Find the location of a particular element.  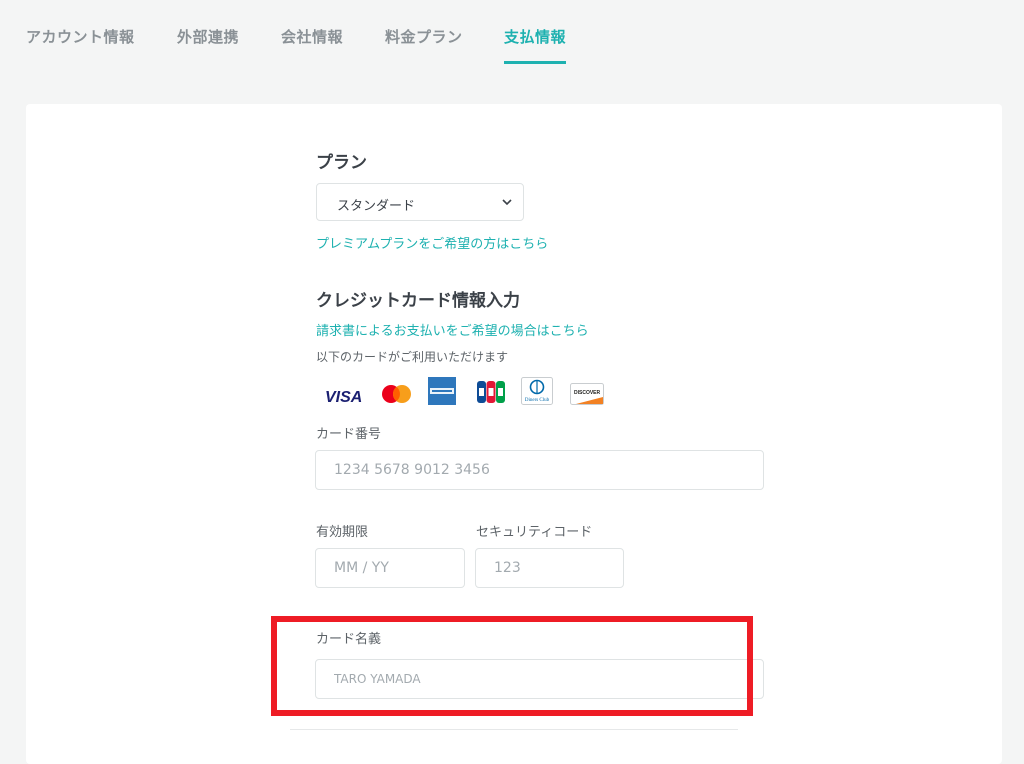

credit-card-heading: クレジットカード情報入力 is located at coordinates (418, 301).